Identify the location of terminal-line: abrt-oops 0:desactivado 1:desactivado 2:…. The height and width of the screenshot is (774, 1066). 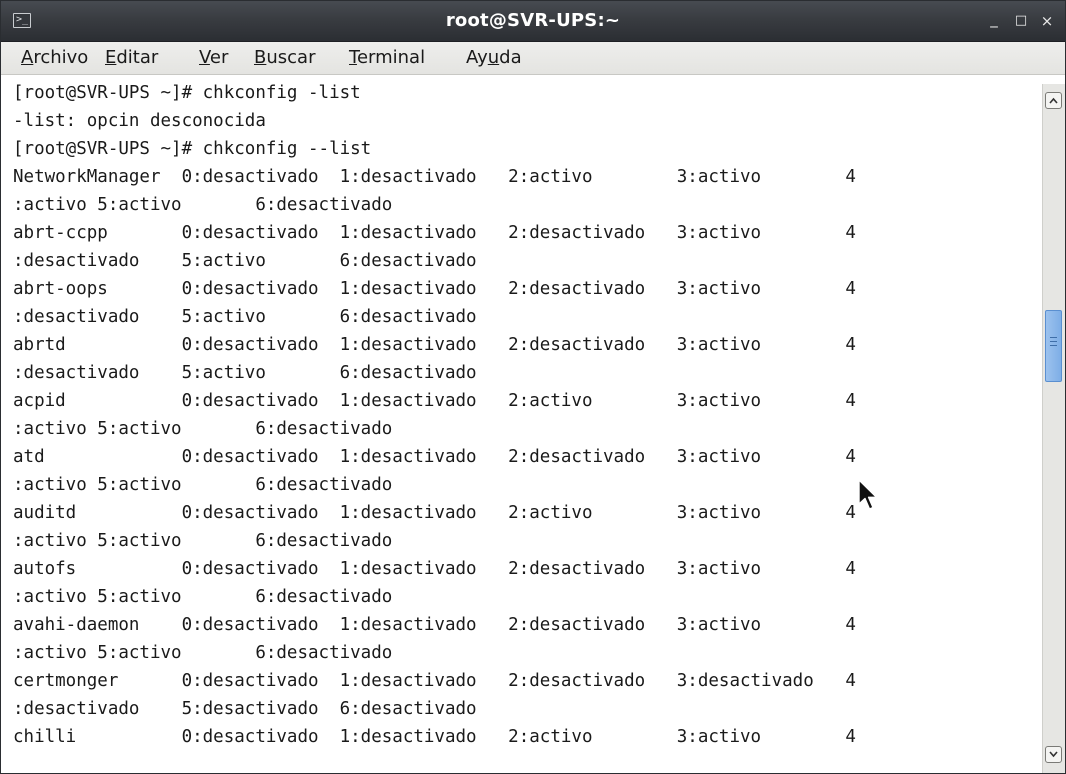
(434, 289).